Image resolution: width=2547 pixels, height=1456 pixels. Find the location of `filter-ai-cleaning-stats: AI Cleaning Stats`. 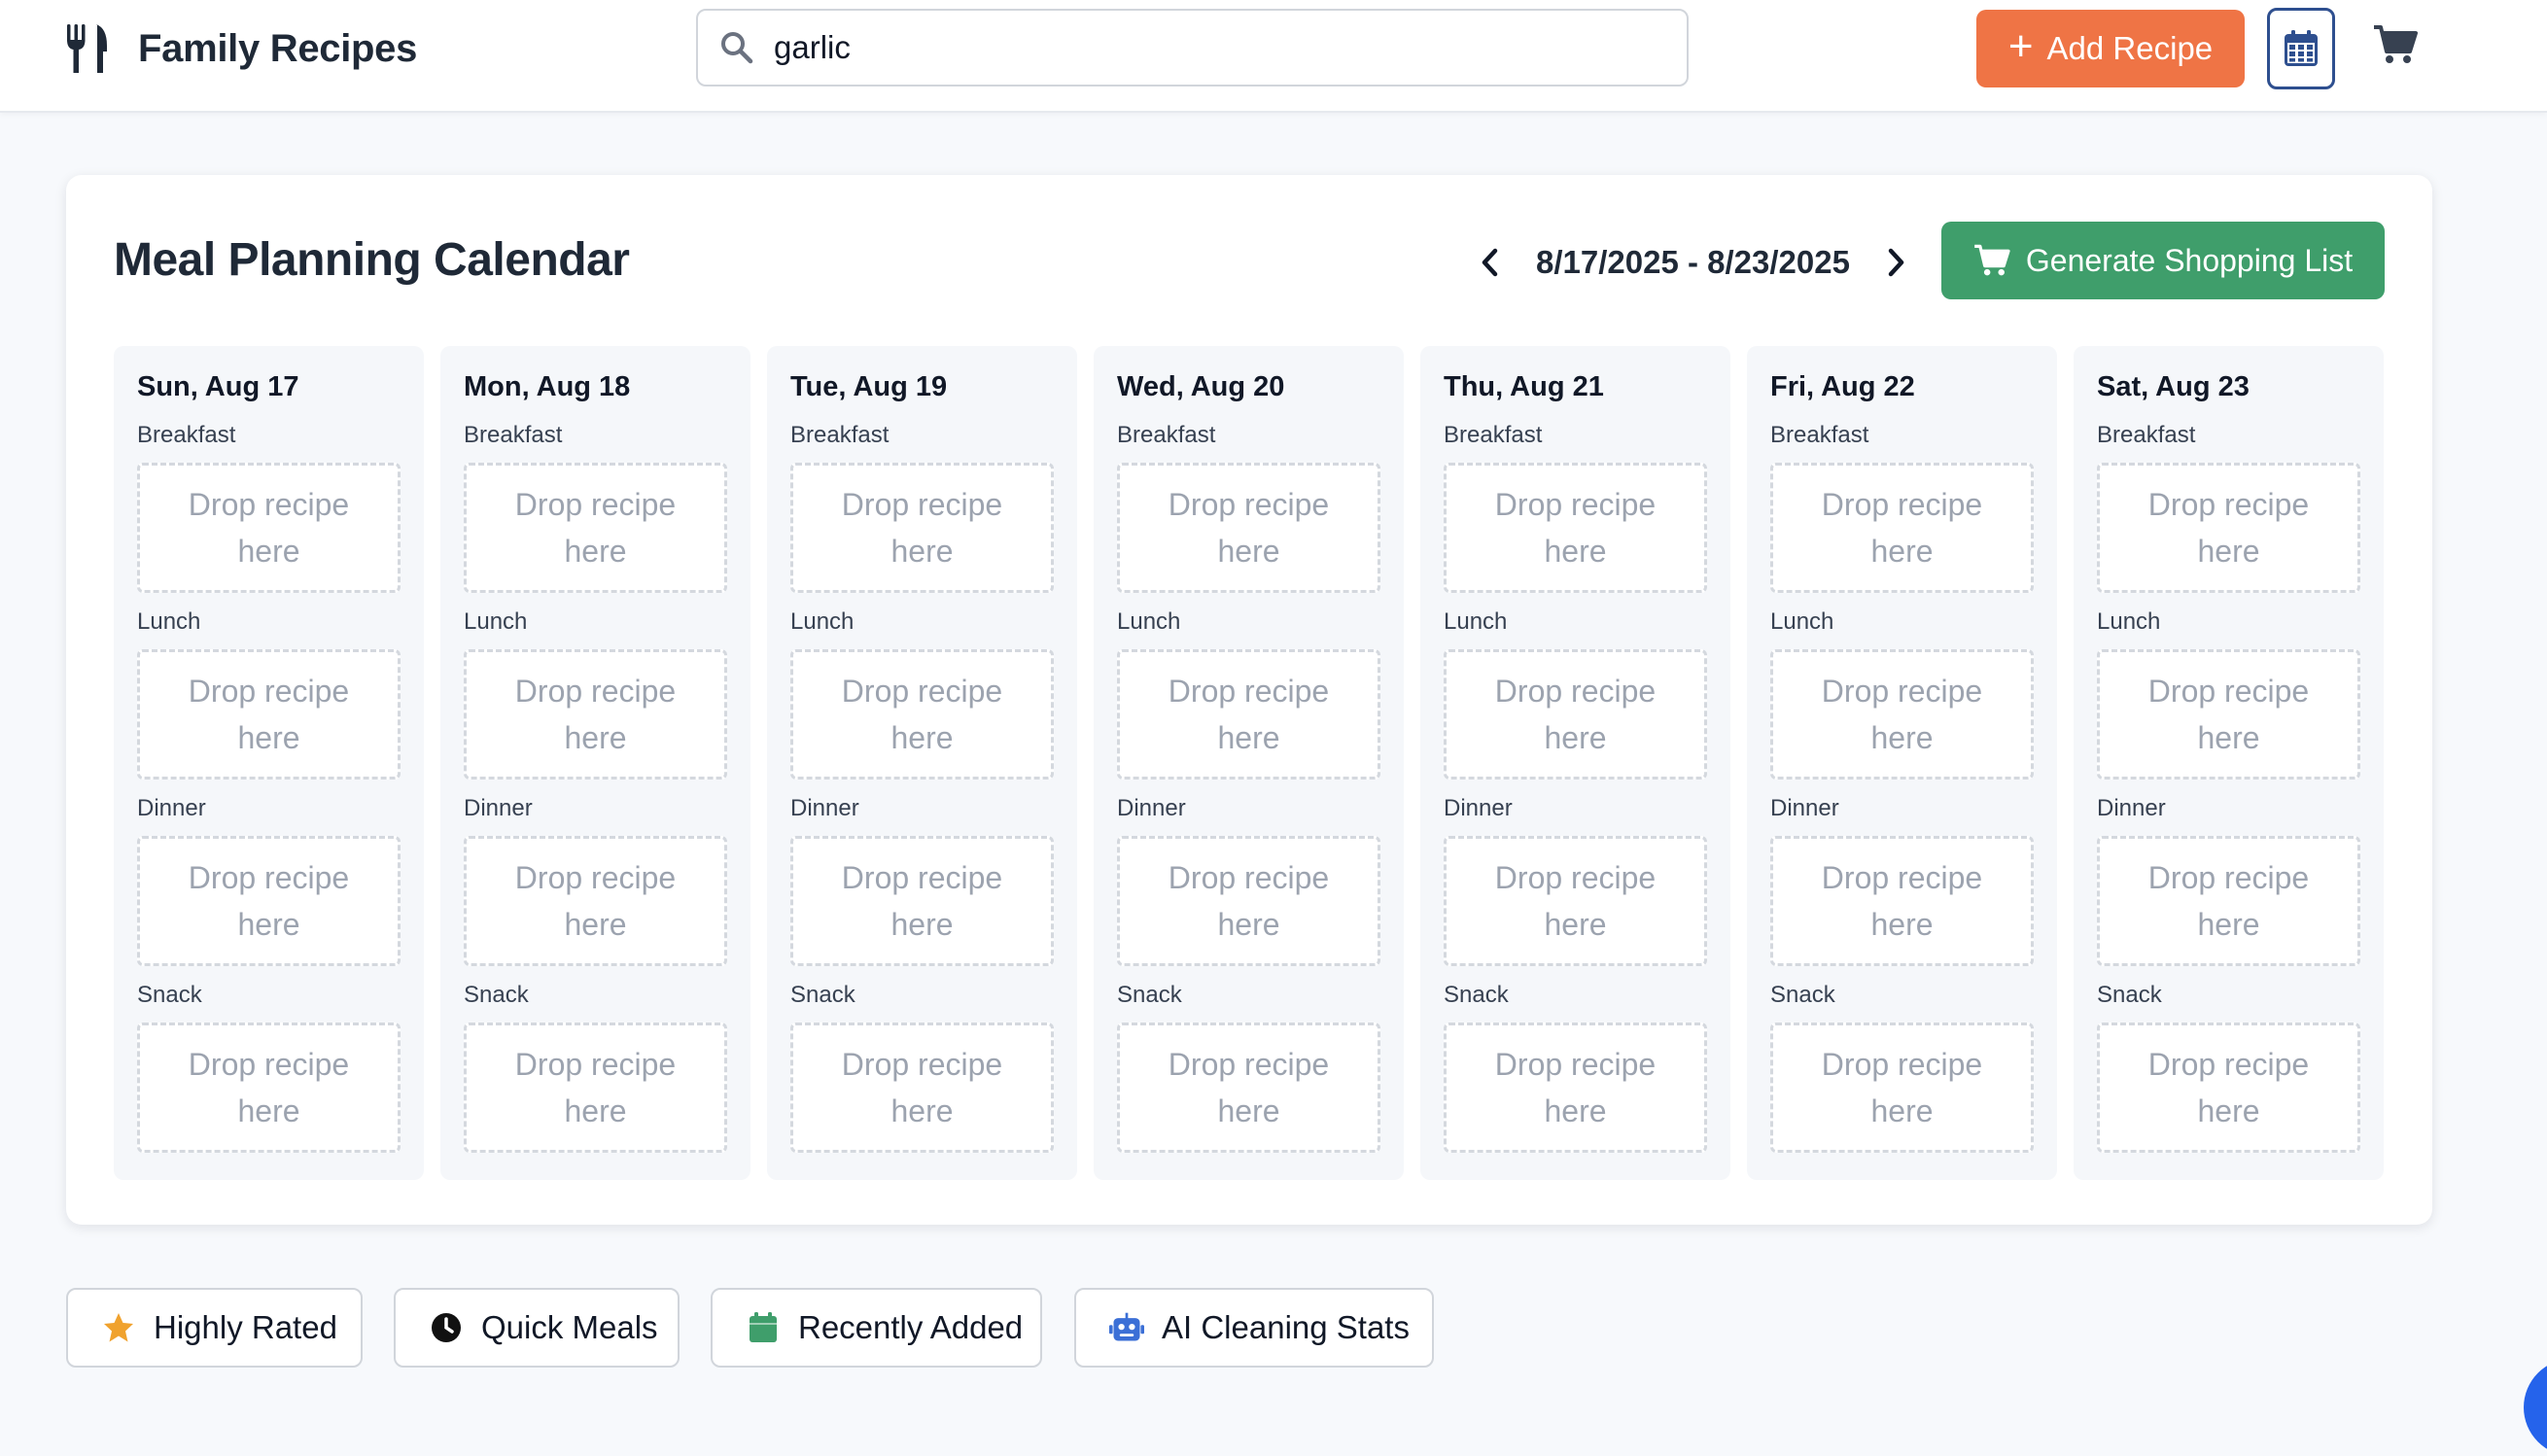

filter-ai-cleaning-stats: AI Cleaning Stats is located at coordinates (1254, 1328).